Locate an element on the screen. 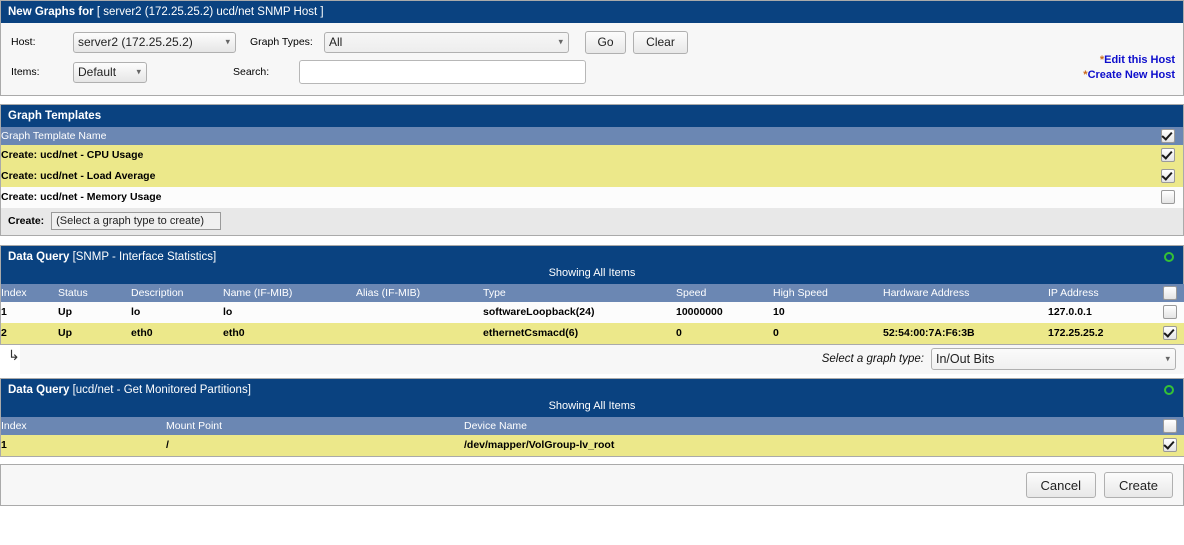  table-row: Create: ucd/net - CPU Usage is located at coordinates (592, 155).